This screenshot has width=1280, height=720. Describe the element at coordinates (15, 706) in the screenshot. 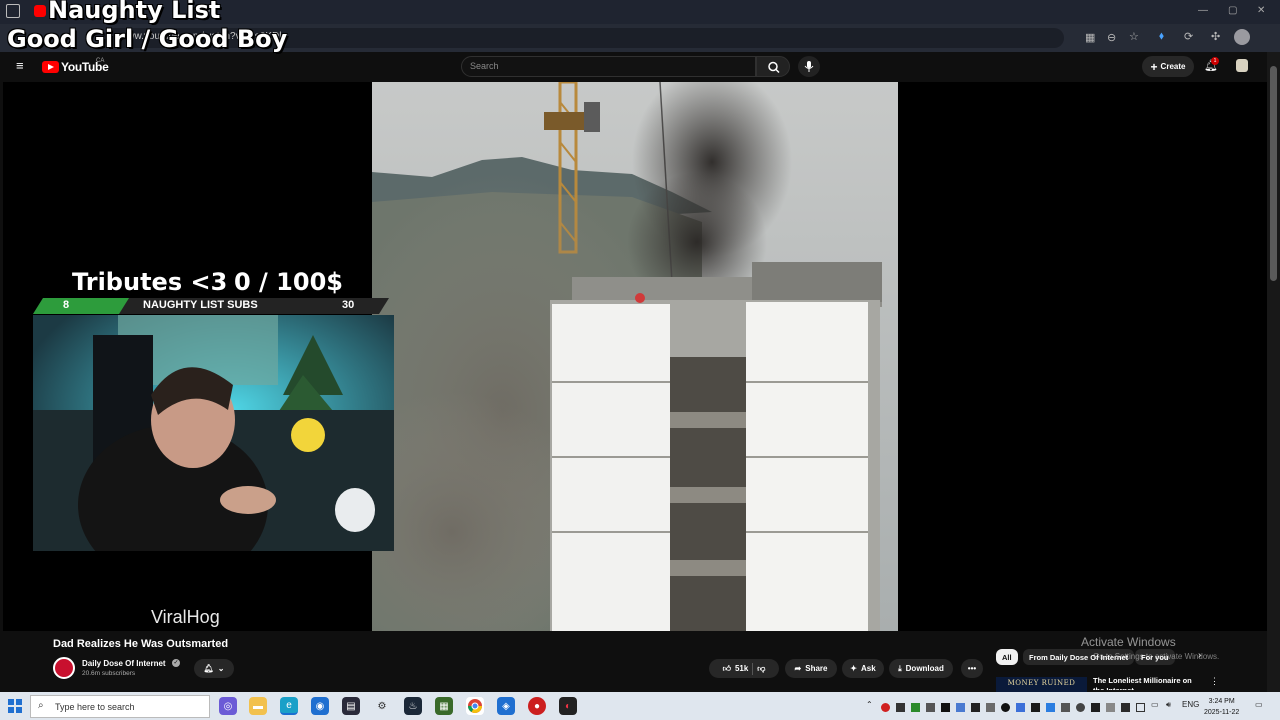

I see `windows-start-icon` at that location.